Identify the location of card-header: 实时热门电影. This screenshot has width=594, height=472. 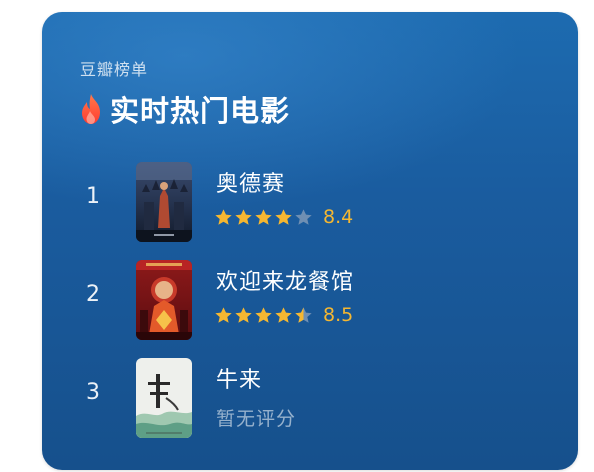
(184, 109).